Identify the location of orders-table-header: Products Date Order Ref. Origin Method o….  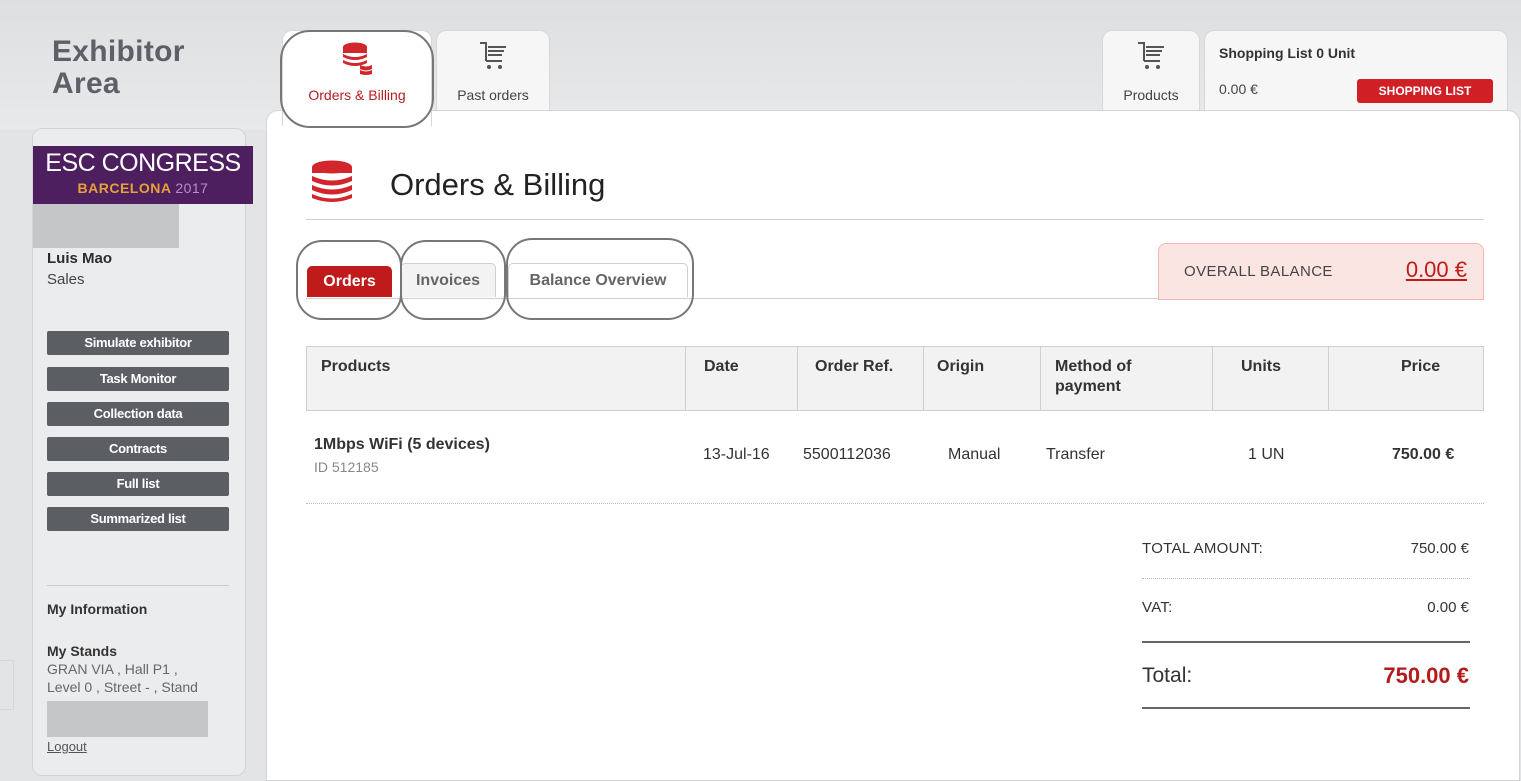
(895, 378).